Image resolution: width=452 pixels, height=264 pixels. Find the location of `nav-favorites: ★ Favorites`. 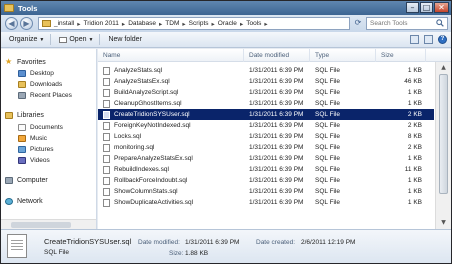

nav-favorites: ★ Favorites is located at coordinates (25, 62).